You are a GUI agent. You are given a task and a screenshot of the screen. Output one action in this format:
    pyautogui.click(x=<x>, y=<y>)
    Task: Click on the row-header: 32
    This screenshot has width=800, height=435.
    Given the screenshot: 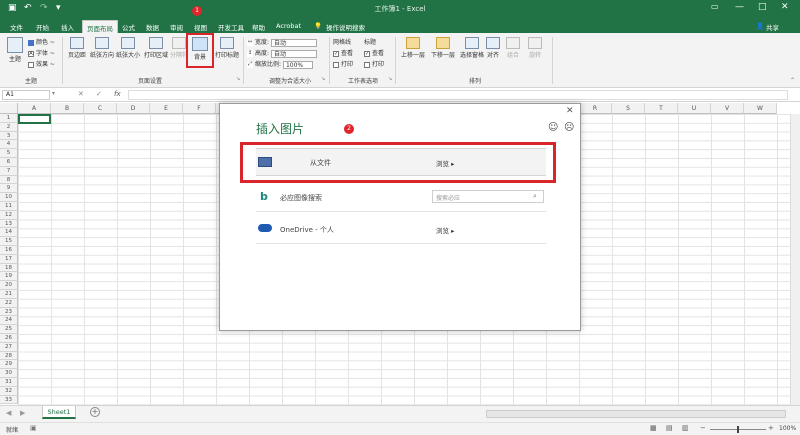 What is the action you would take?
    pyautogui.click(x=9, y=391)
    